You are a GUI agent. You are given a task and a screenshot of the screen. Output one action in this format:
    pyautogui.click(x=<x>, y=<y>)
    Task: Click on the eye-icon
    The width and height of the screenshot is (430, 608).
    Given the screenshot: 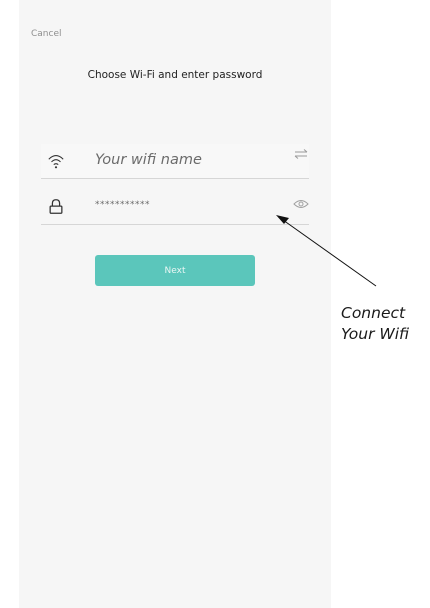 What is the action you would take?
    pyautogui.click(x=301, y=204)
    